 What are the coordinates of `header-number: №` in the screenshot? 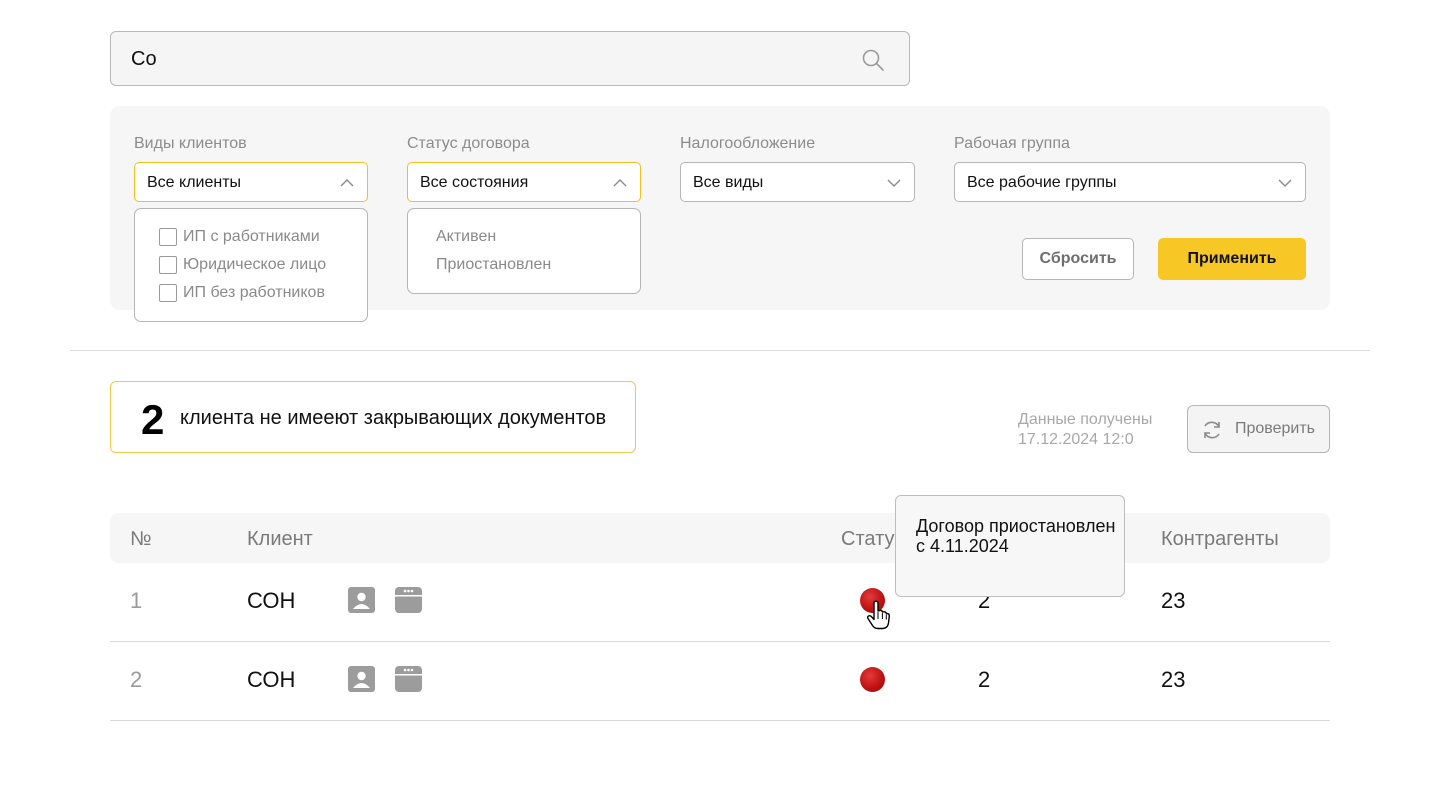 It's located at (140, 539).